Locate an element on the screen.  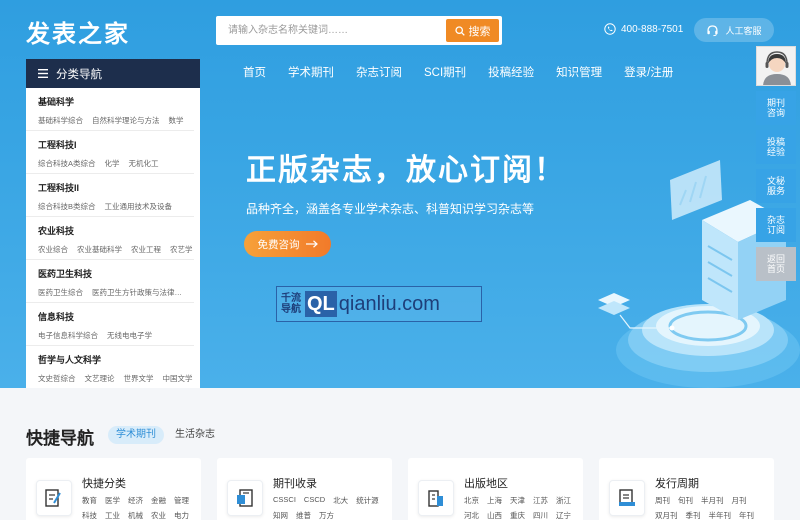
float-magazine-subscribe: 杂志订阅 is located at coordinates (776, 225).